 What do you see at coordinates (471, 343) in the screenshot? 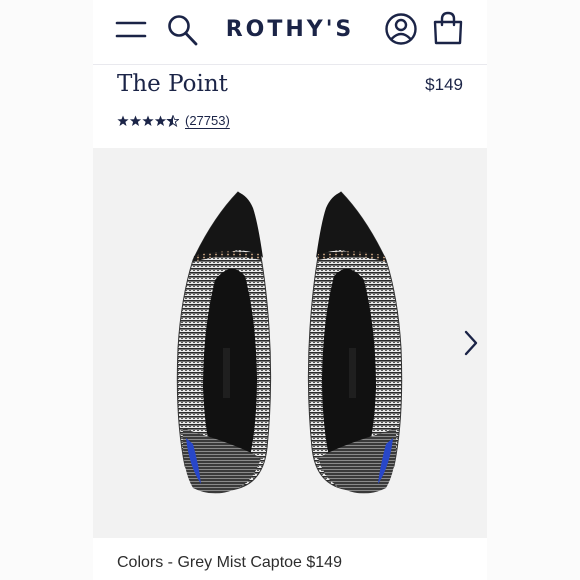
I see `chevron-right-icon` at bounding box center [471, 343].